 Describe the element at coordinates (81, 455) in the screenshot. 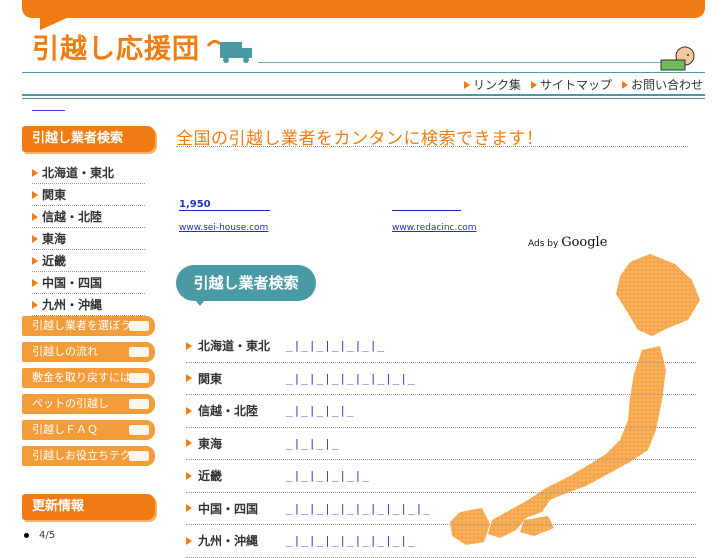

I see `sidebar-button-label: 引越しお役立ちテク` at that location.